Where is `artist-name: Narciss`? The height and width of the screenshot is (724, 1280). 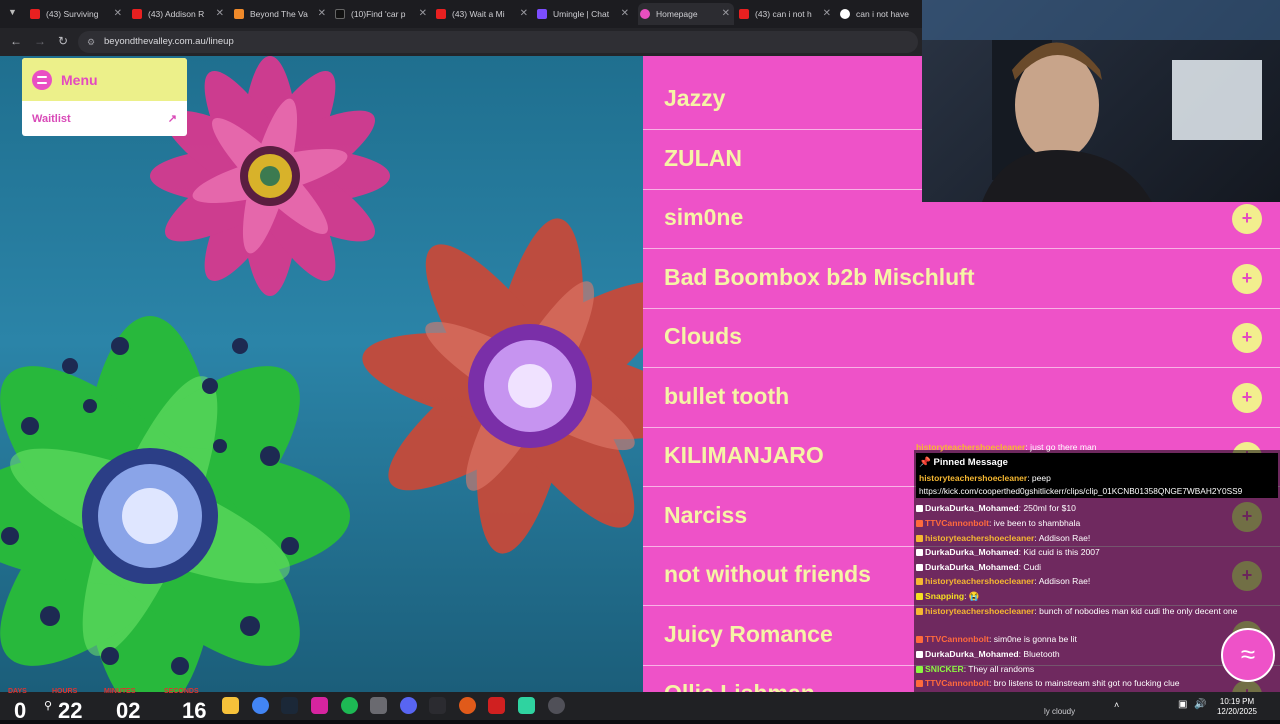 artist-name: Narciss is located at coordinates (706, 515).